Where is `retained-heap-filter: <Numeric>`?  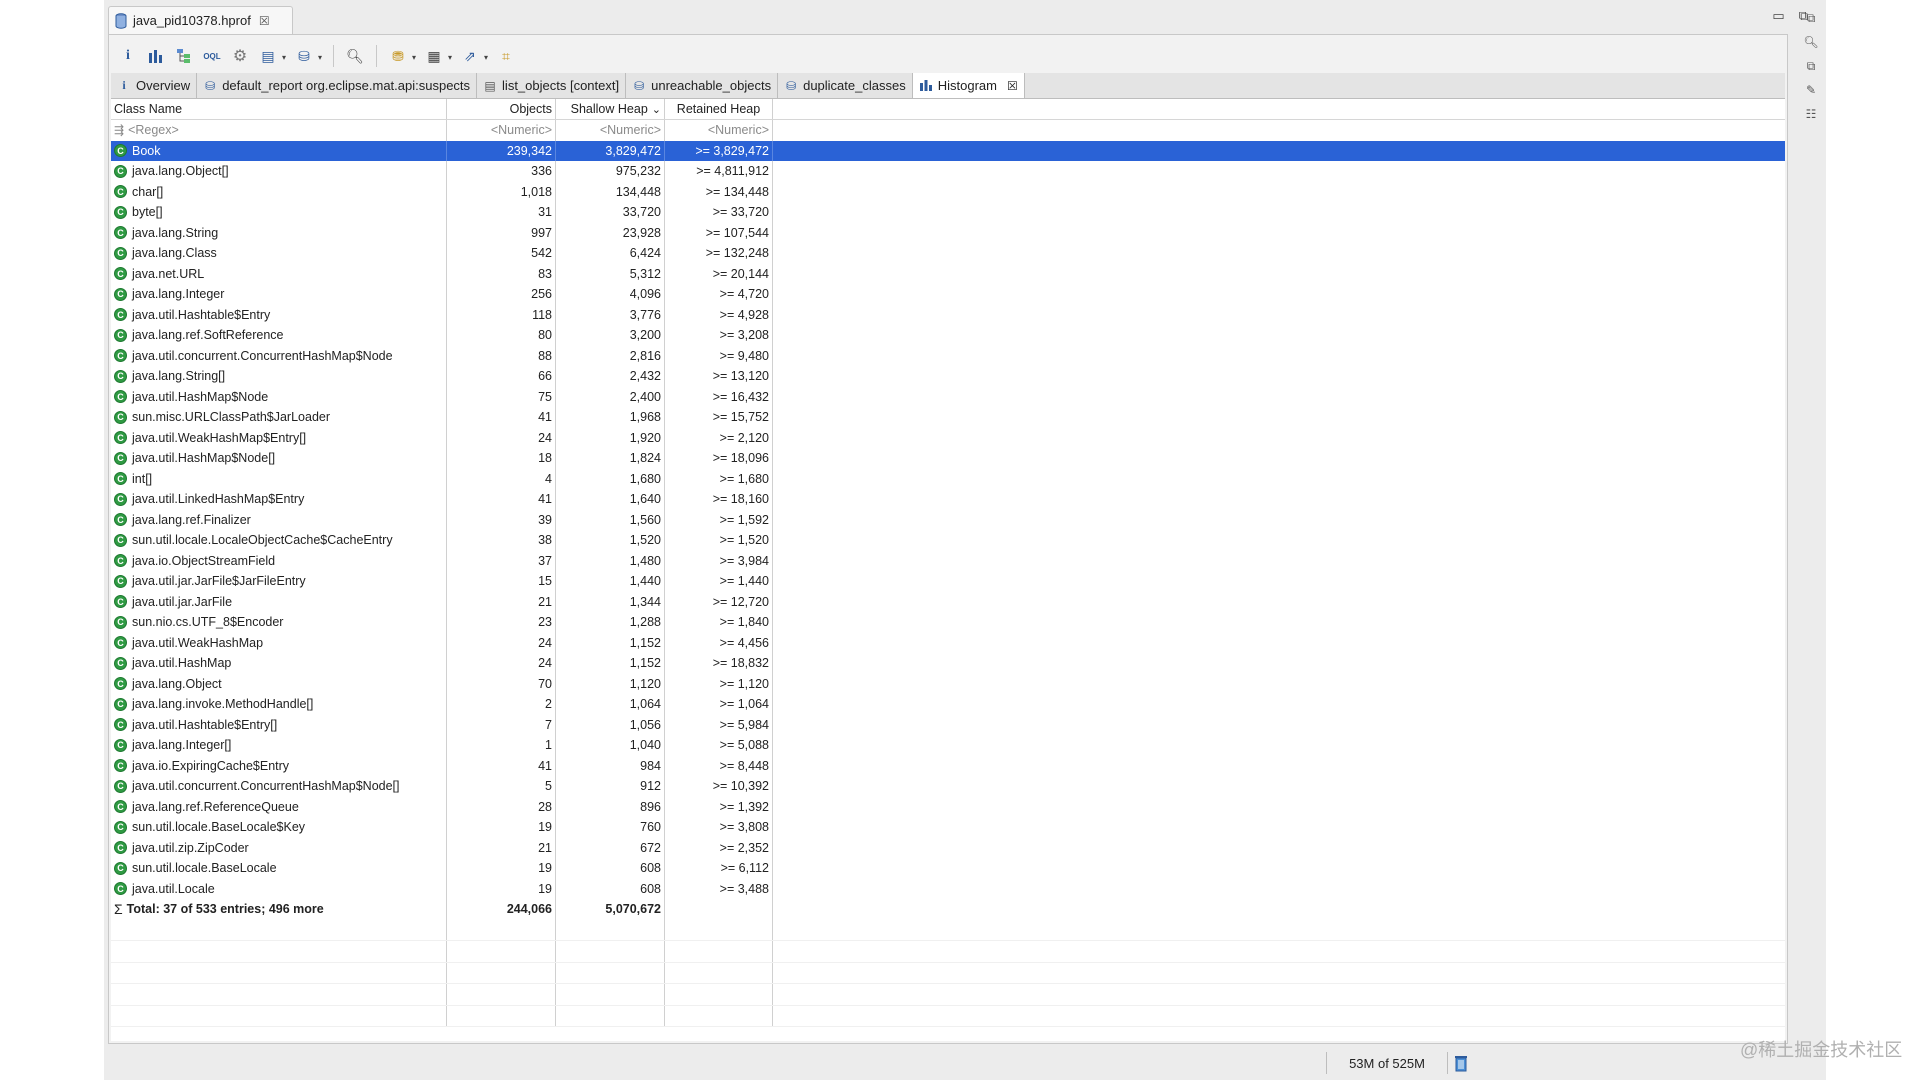 retained-heap-filter: <Numeric> is located at coordinates (719, 130).